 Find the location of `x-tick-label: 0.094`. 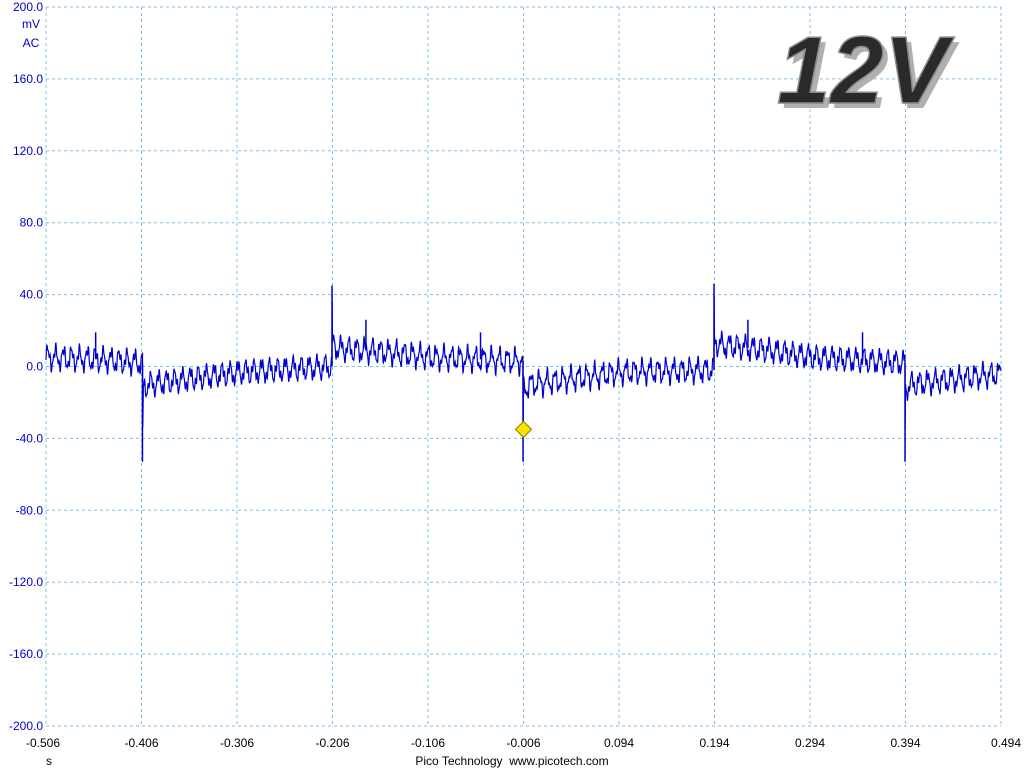

x-tick-label: 0.094 is located at coordinates (619, 743).